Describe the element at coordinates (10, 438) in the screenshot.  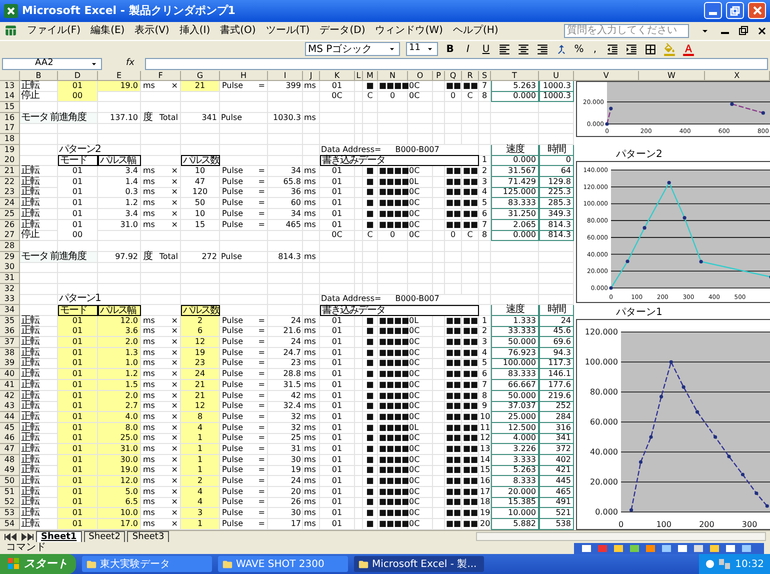
I see `row-number: 46` at that location.